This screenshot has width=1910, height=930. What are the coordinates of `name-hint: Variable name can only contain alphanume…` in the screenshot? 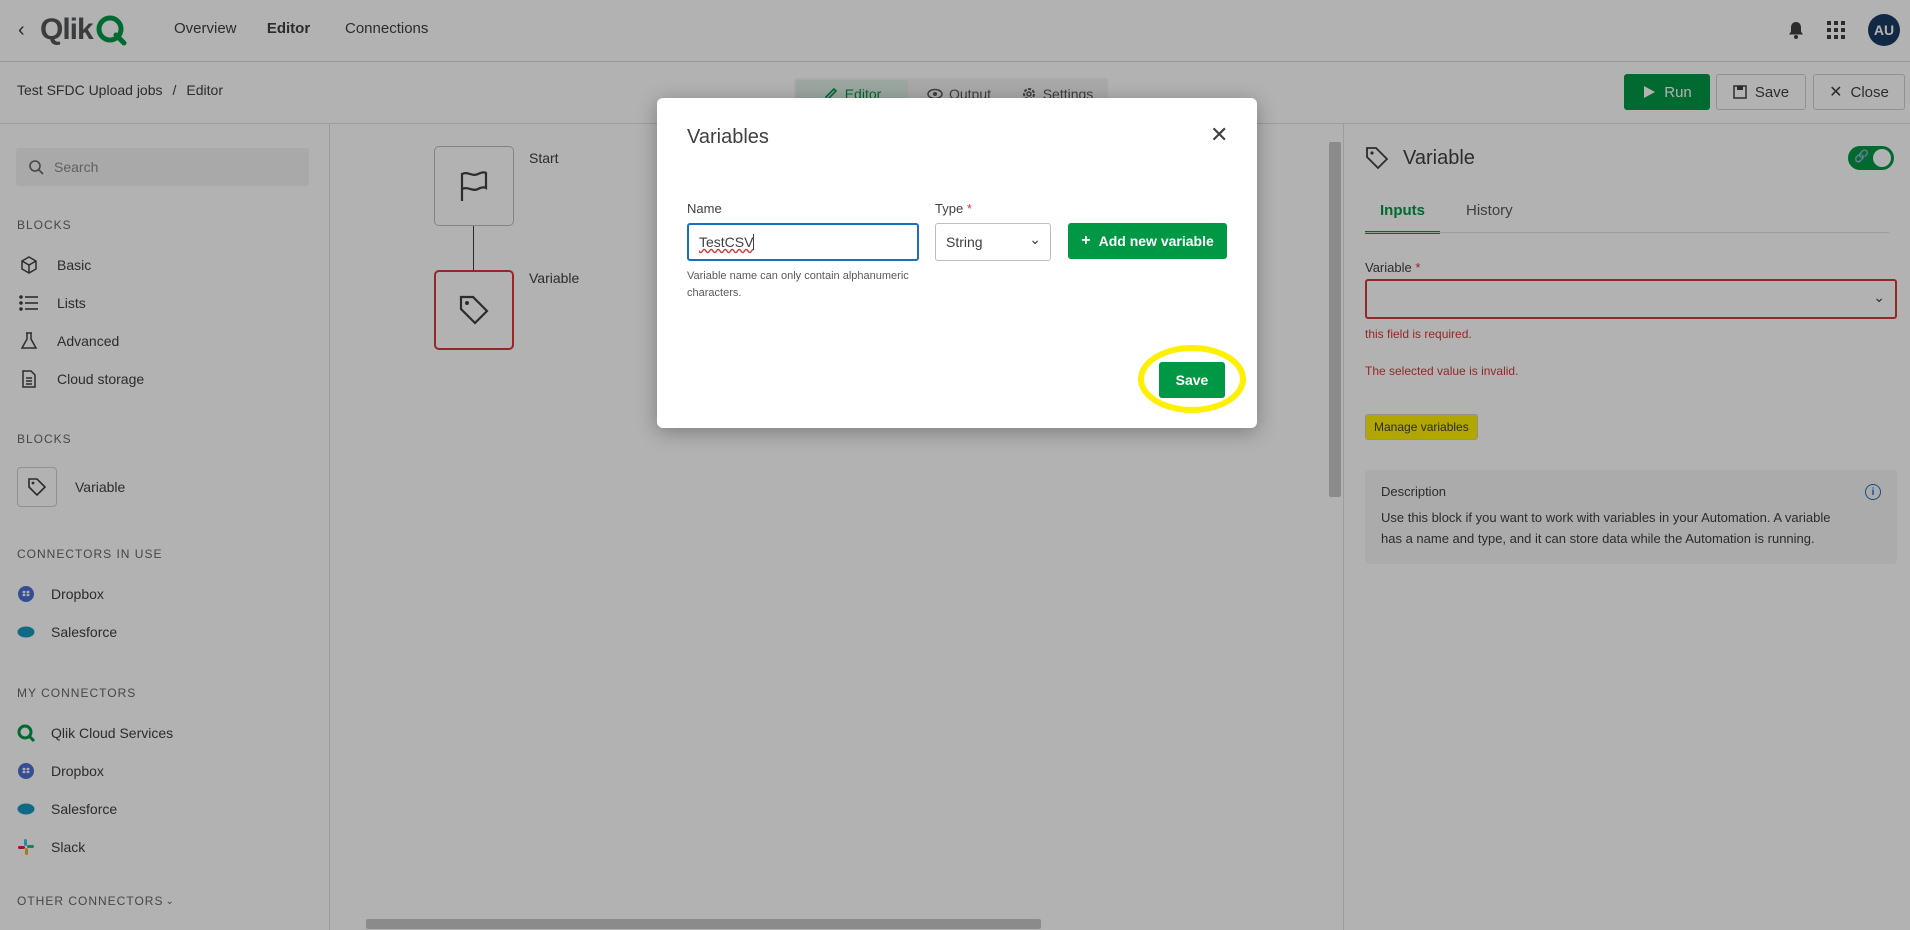 It's located at (798, 284).